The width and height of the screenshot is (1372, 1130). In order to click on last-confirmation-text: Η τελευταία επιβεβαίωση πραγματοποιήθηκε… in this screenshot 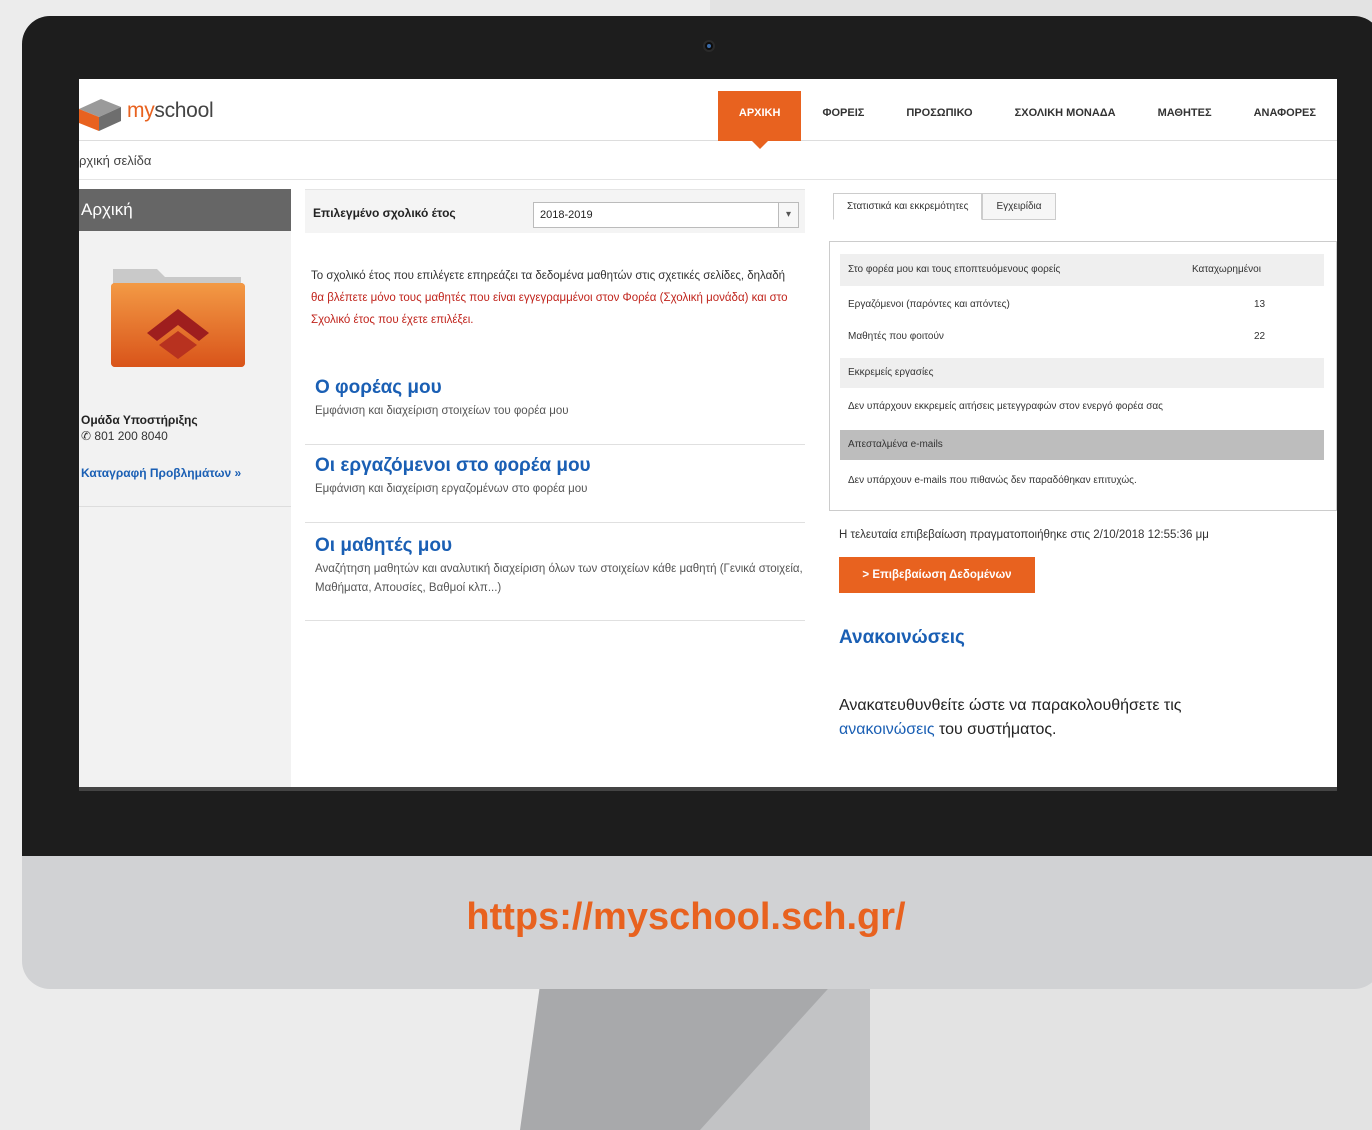, I will do `click(1024, 535)`.